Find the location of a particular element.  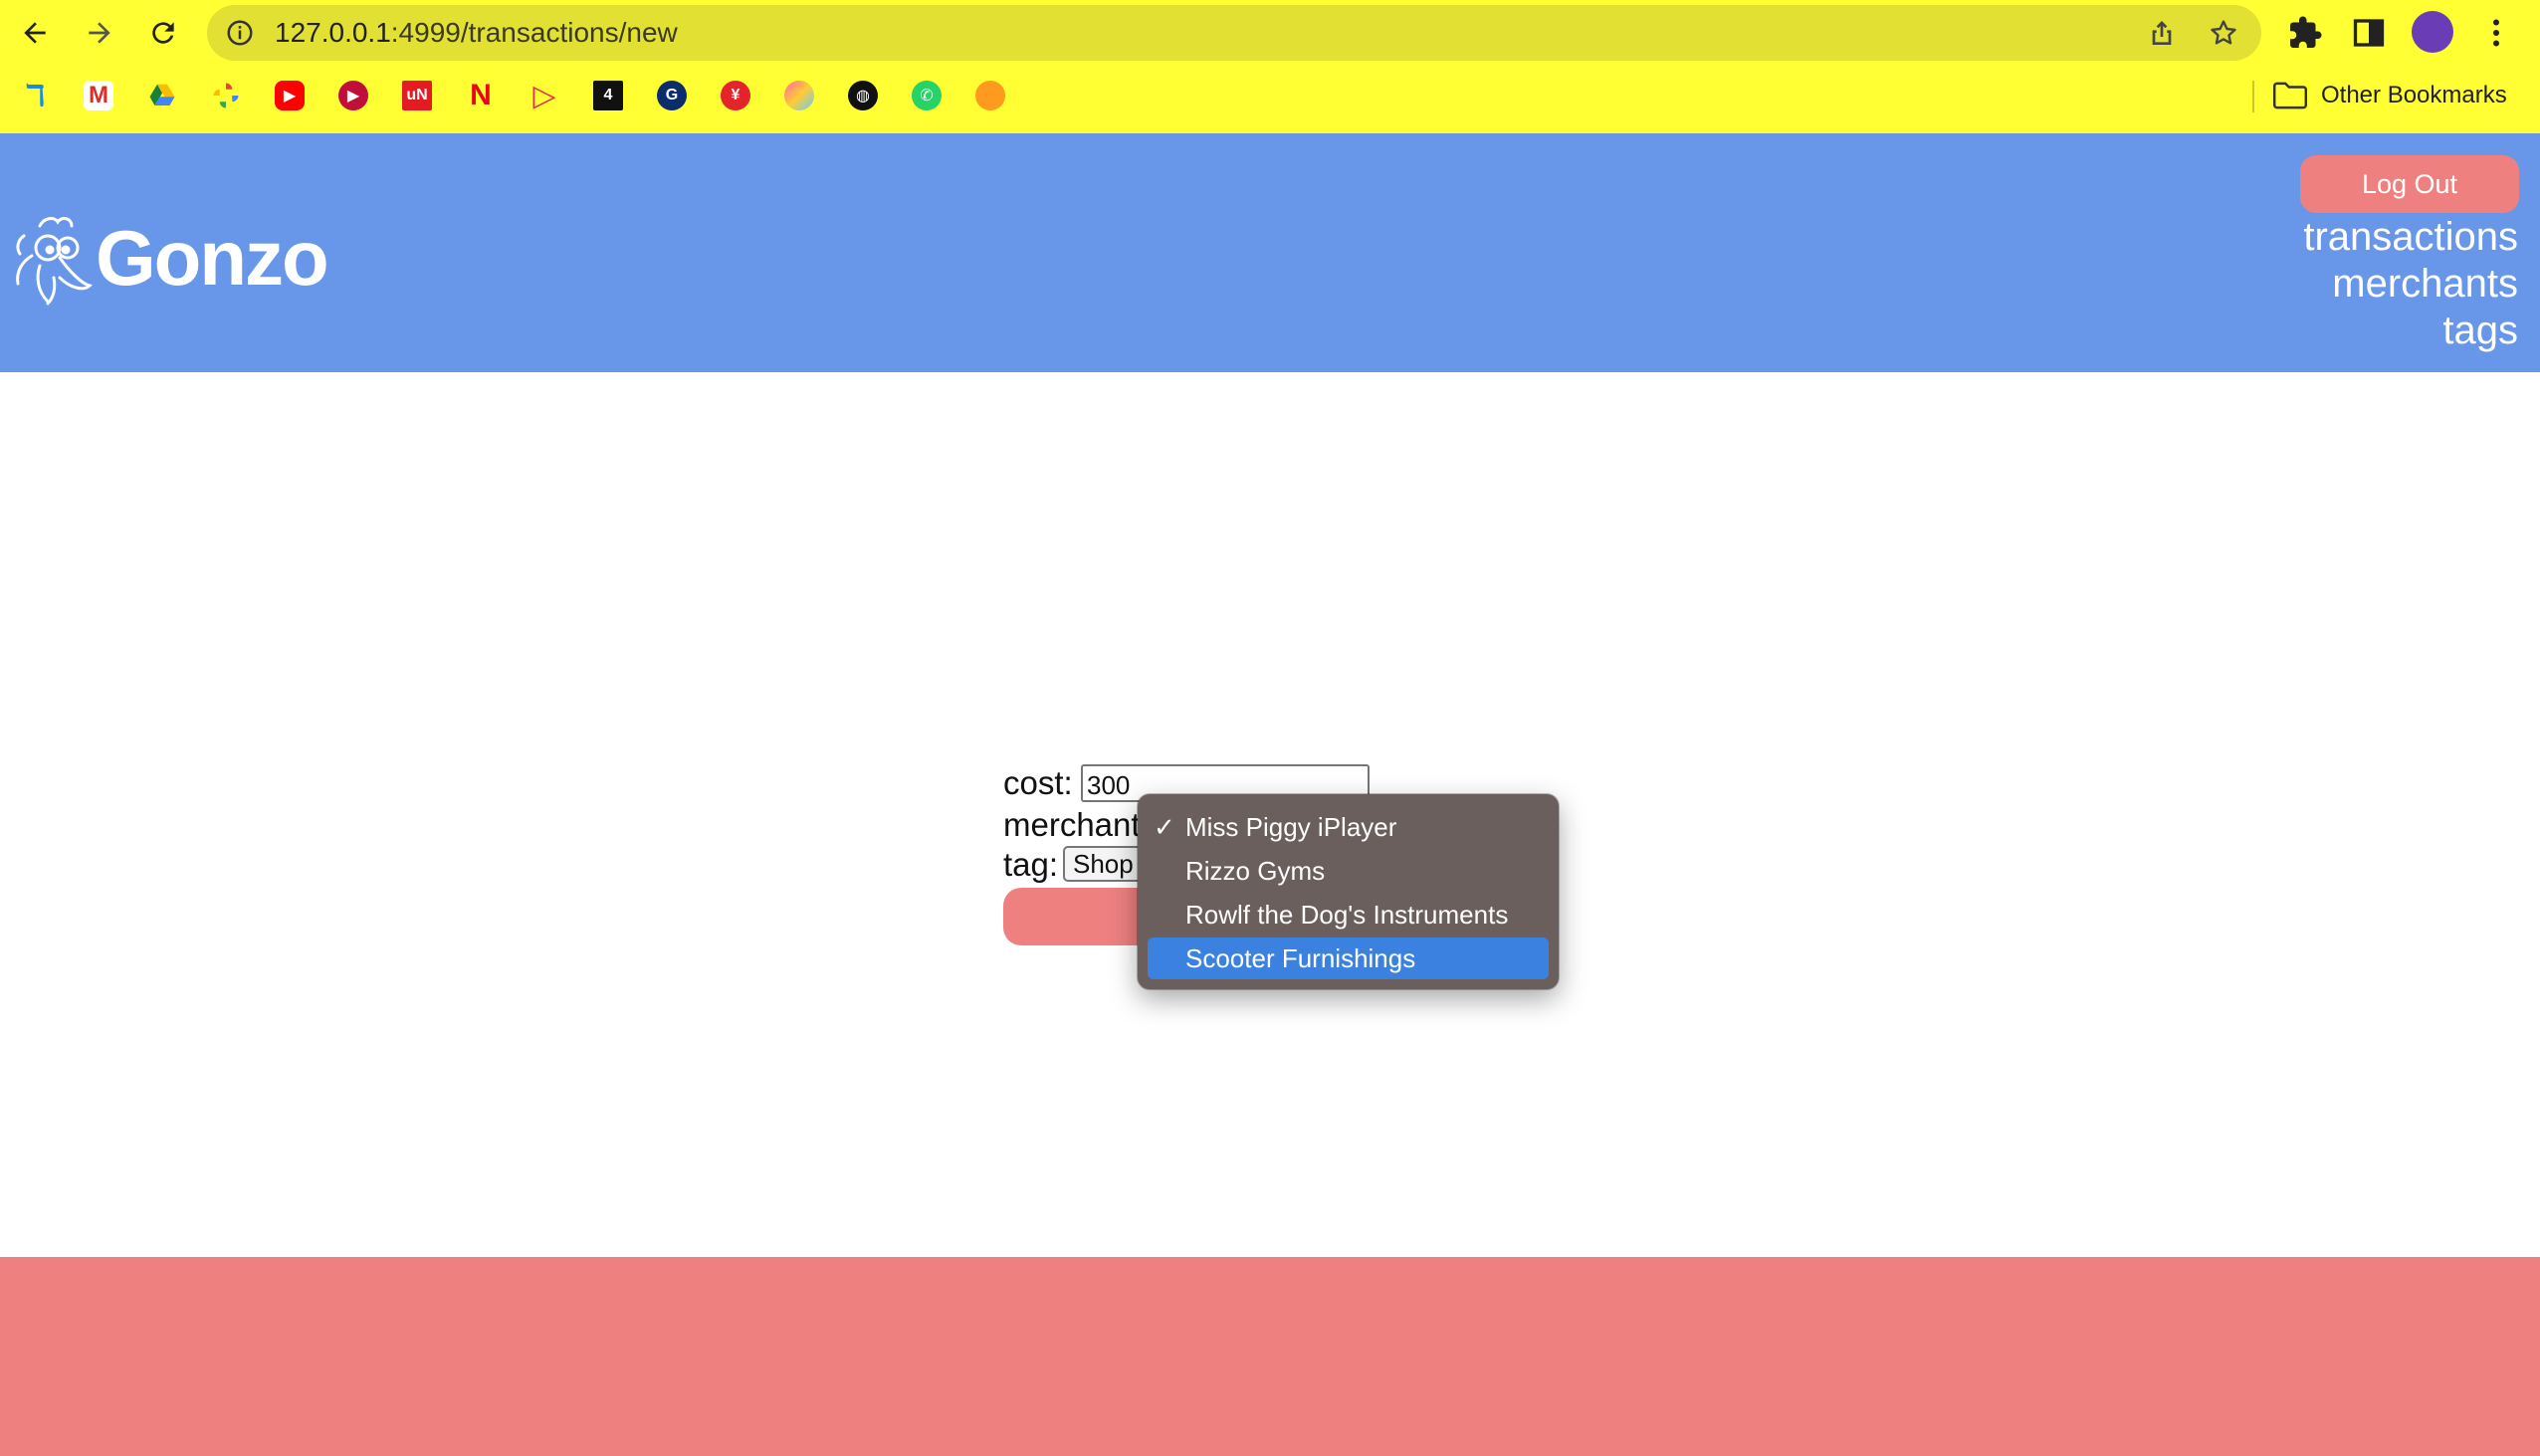

reload-button is located at coordinates (163, 33).